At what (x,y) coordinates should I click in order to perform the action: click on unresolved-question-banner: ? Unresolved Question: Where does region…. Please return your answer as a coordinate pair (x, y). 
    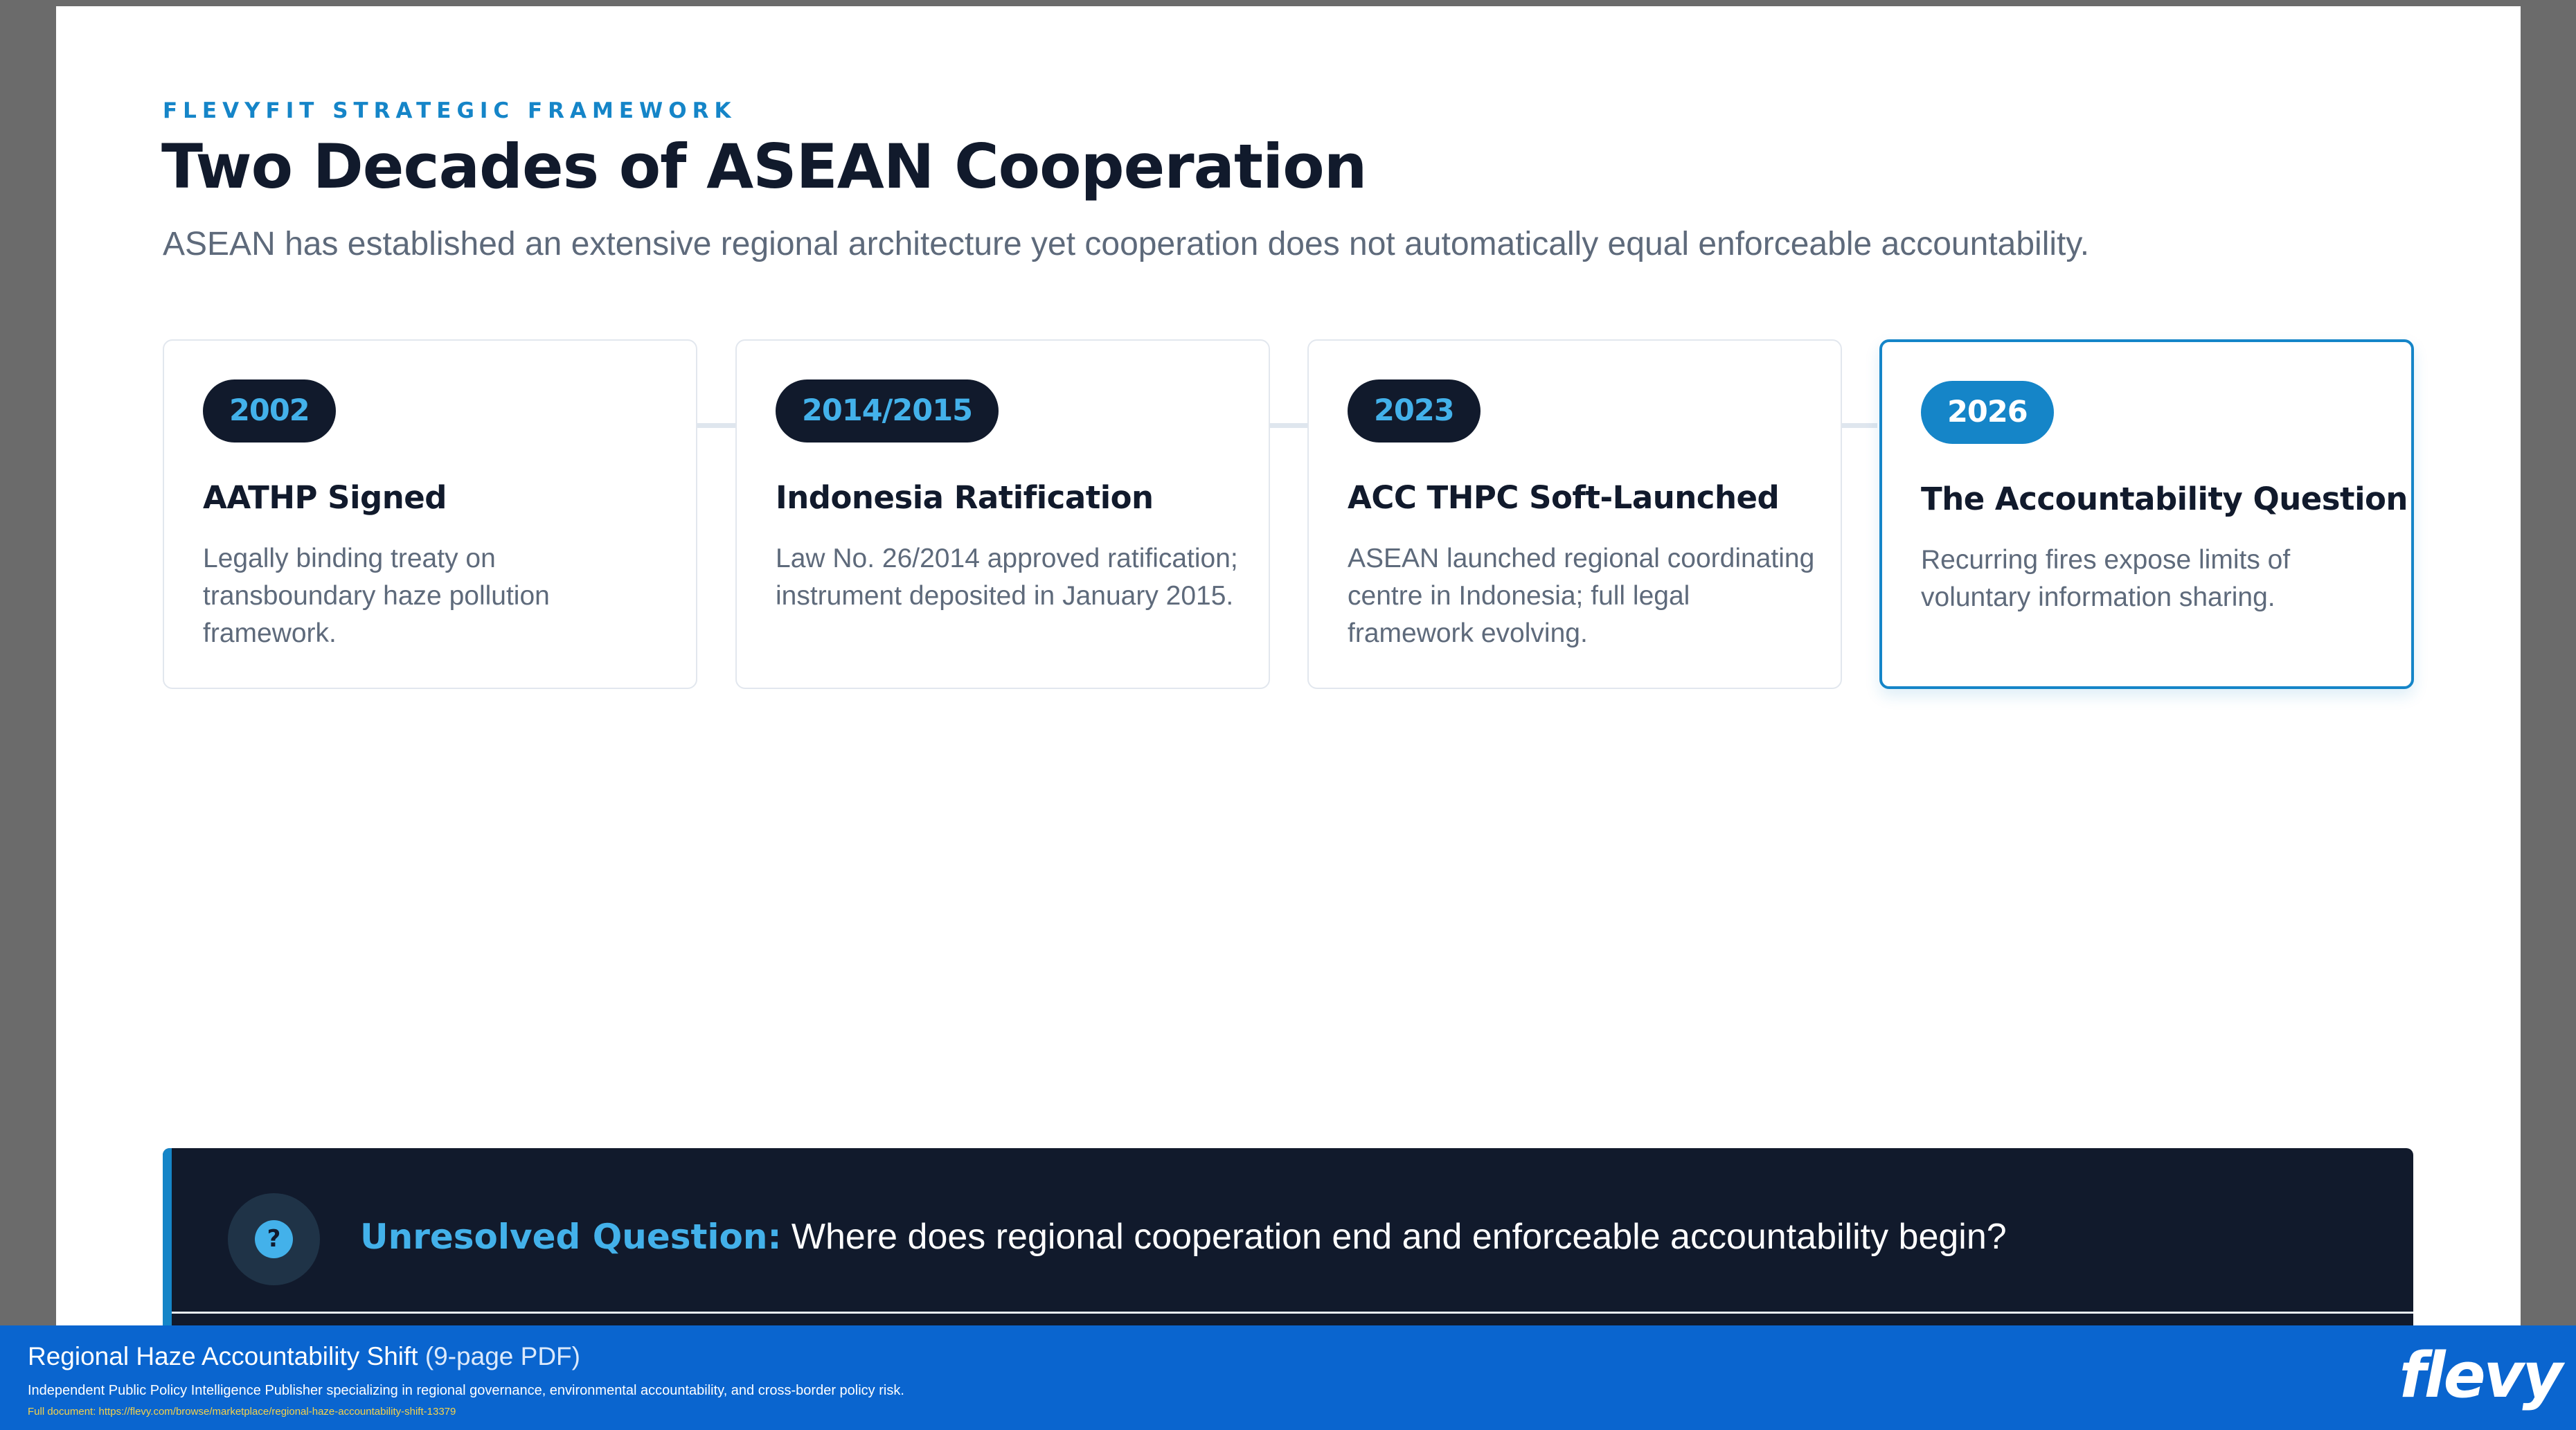
    Looking at the image, I should click on (1288, 1236).